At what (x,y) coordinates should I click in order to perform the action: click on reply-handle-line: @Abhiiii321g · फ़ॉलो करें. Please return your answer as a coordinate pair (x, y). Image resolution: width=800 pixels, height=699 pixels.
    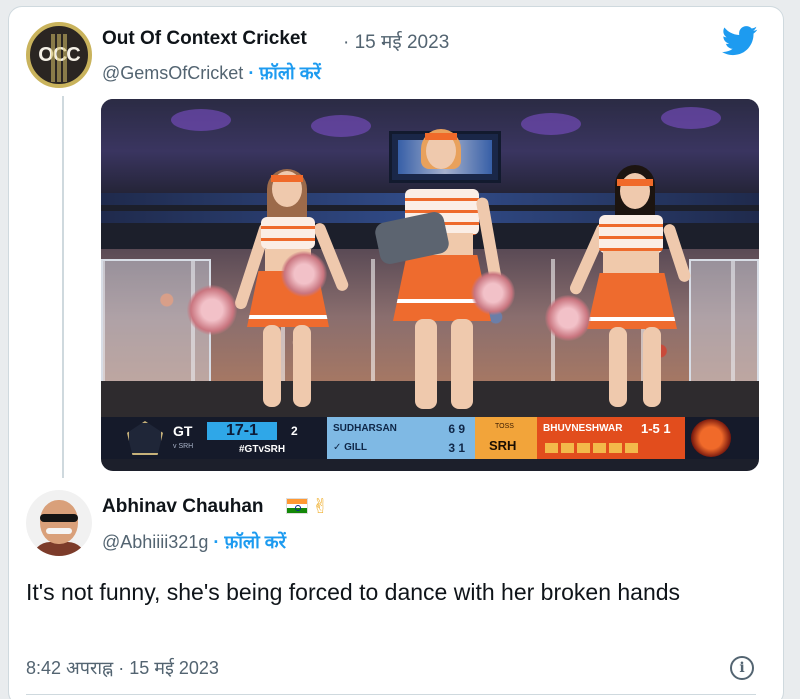
    Looking at the image, I should click on (194, 542).